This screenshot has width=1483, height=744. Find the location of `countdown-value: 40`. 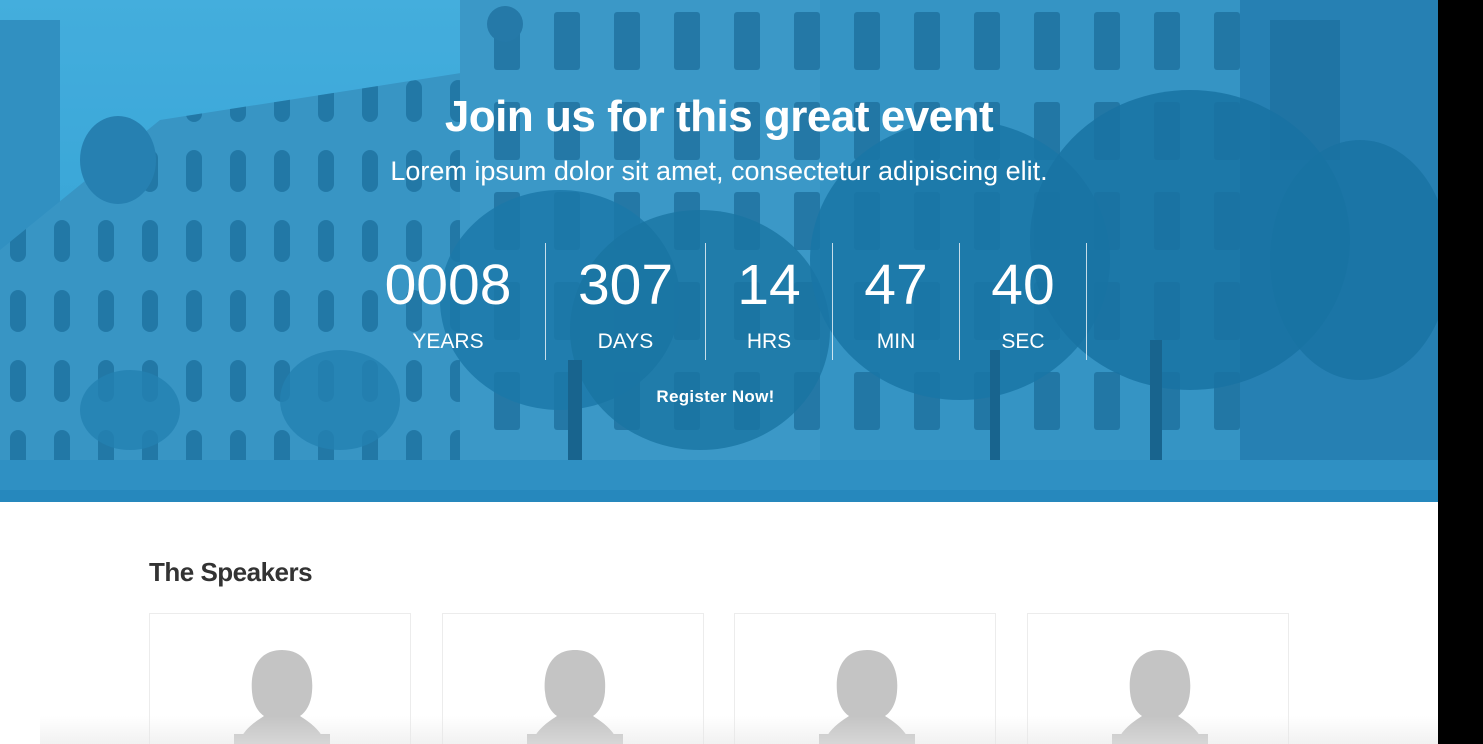

countdown-value: 40 is located at coordinates (1023, 285).